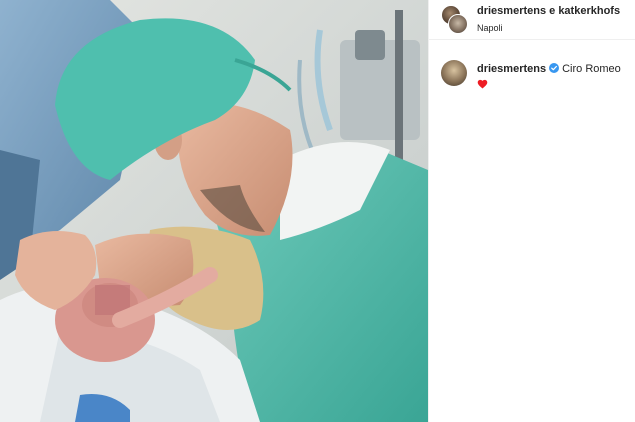 The height and width of the screenshot is (422, 635). What do you see at coordinates (554, 68) in the screenshot?
I see `verified-badge-icon` at bounding box center [554, 68].